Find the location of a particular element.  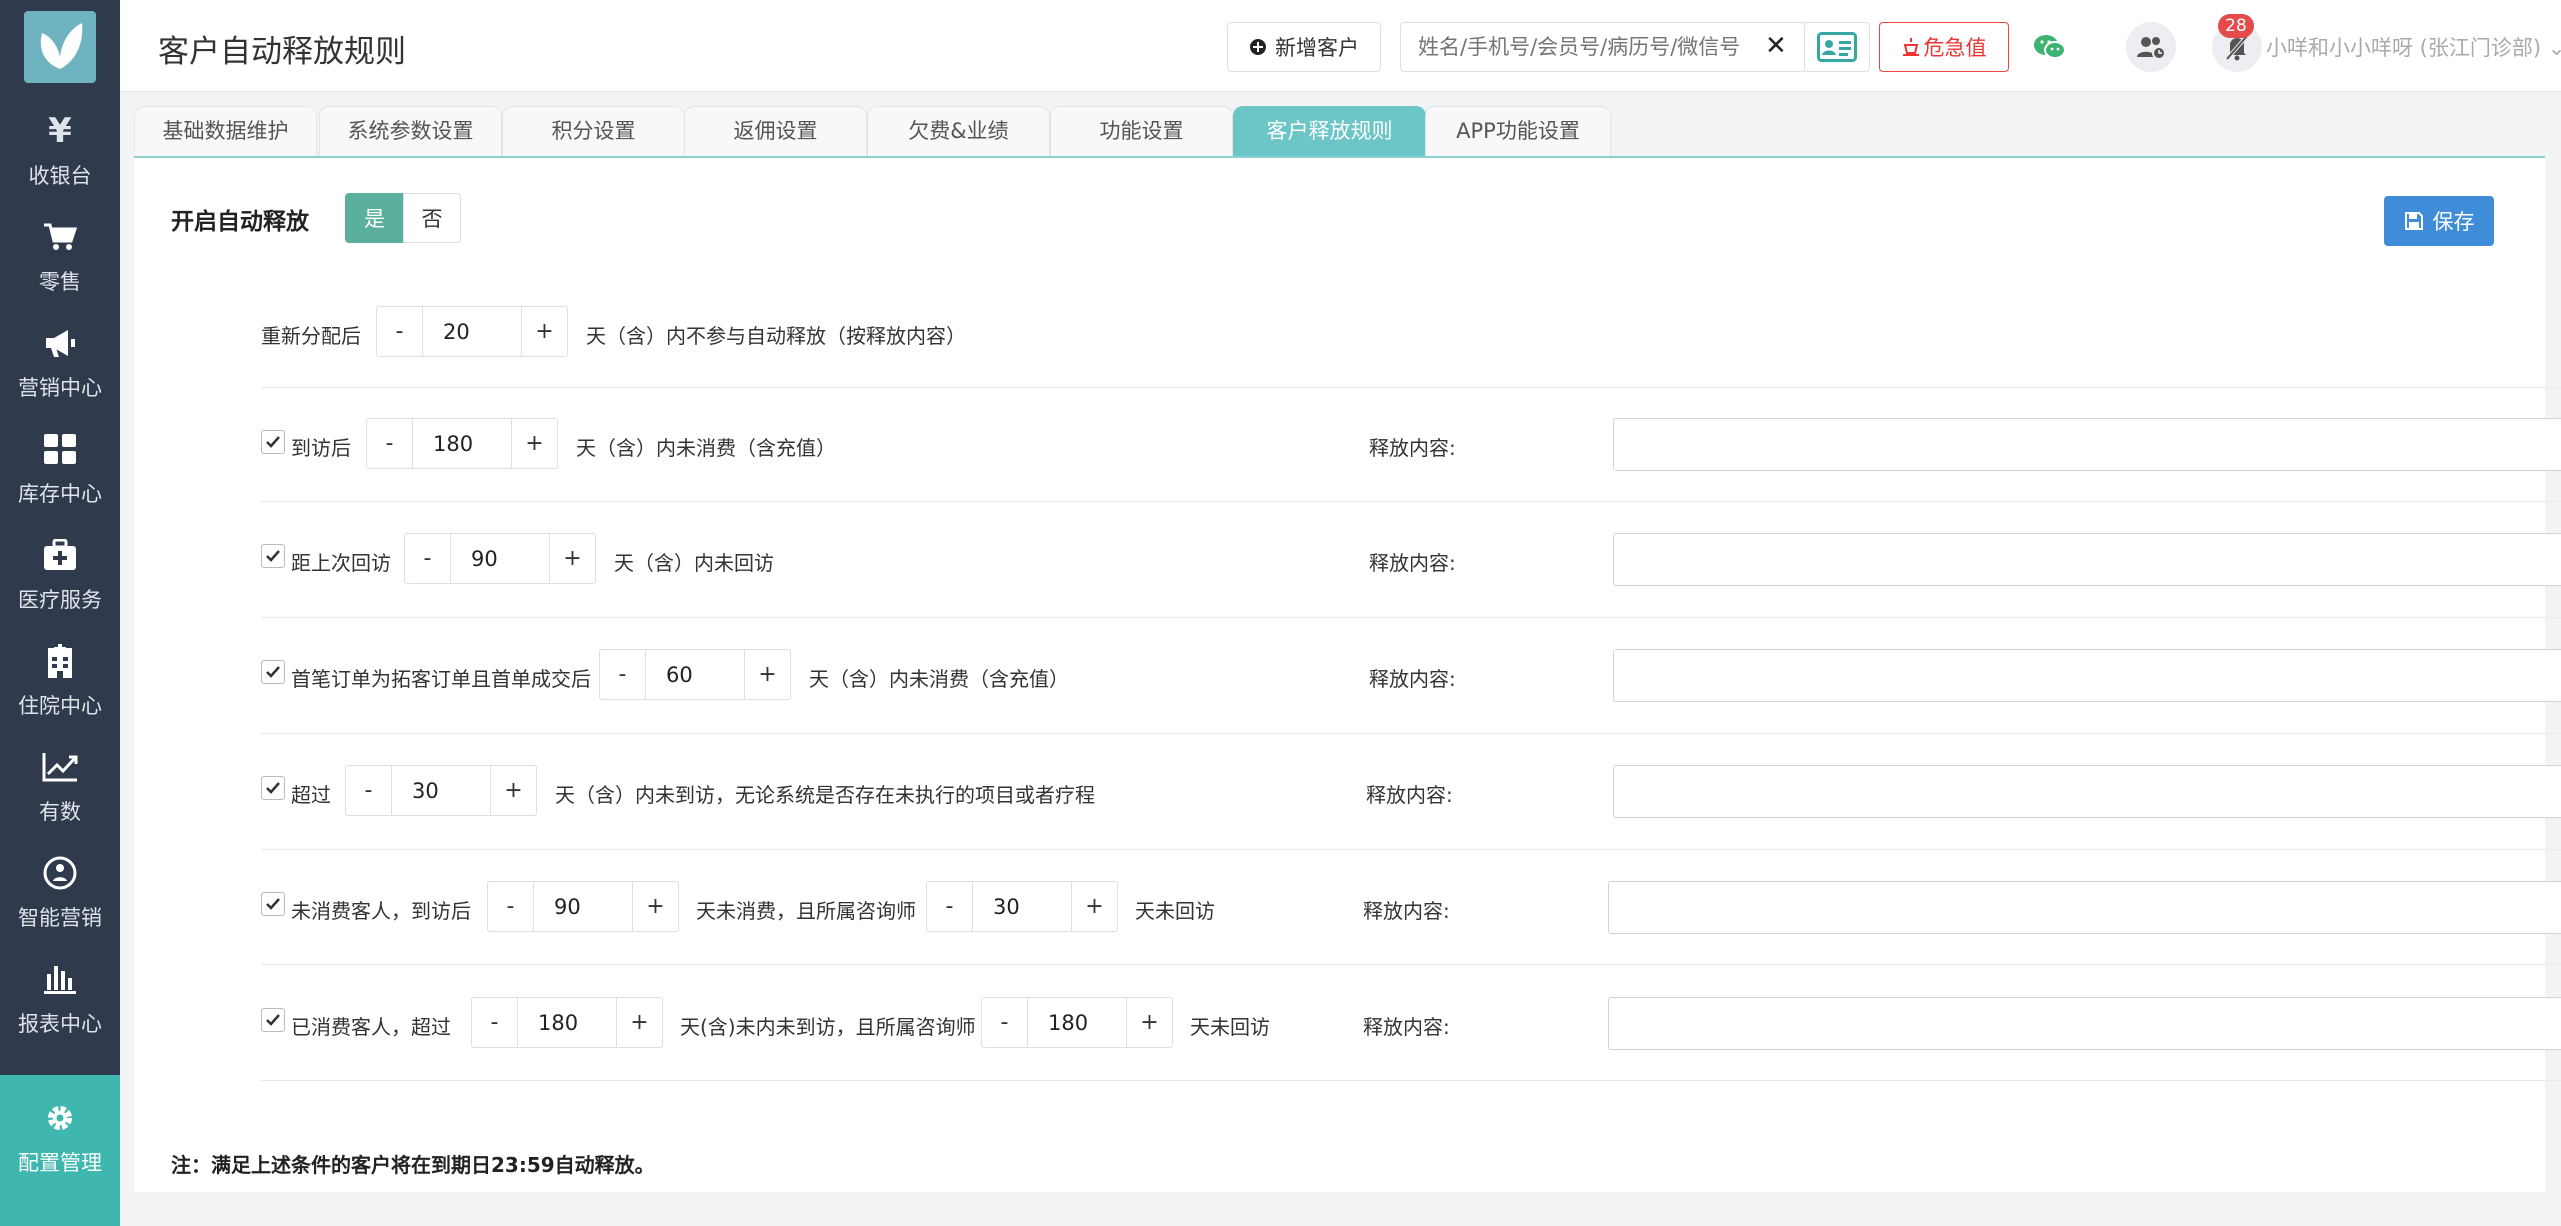

sidebar-item-inventory: 库存中心 is located at coordinates (60, 464).